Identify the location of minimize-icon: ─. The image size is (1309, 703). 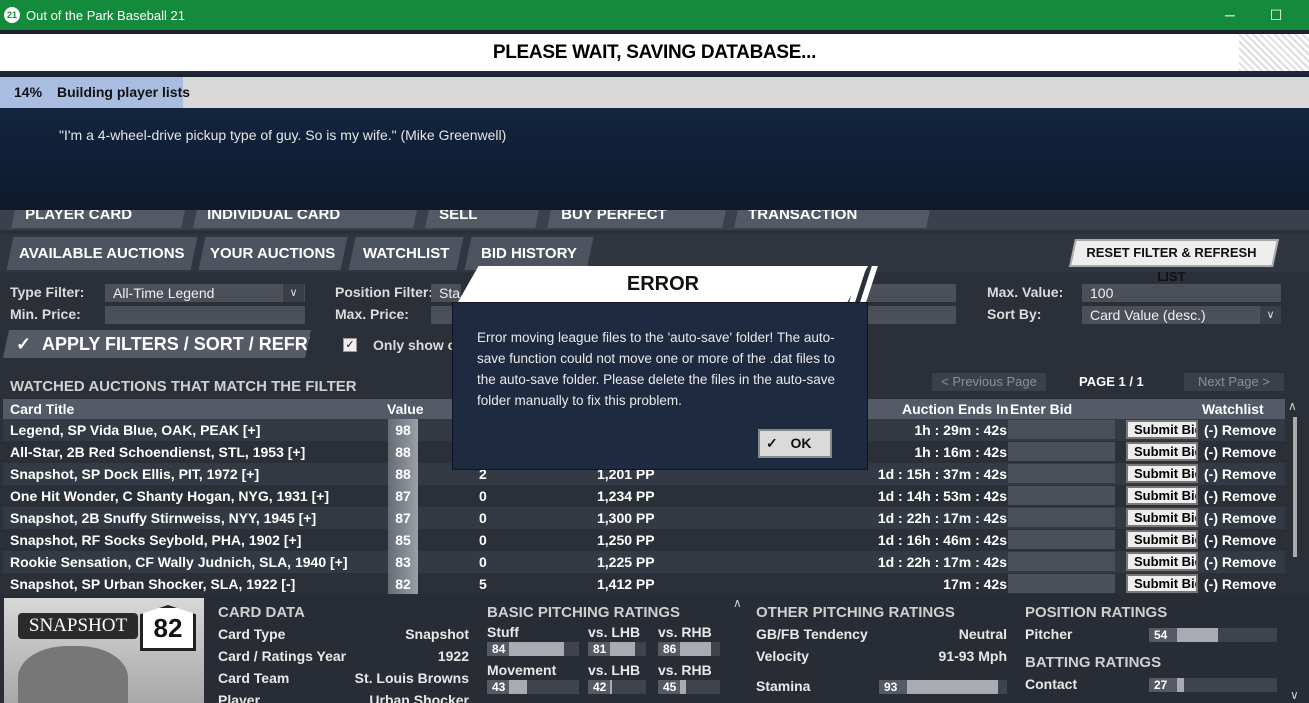
(1230, 15).